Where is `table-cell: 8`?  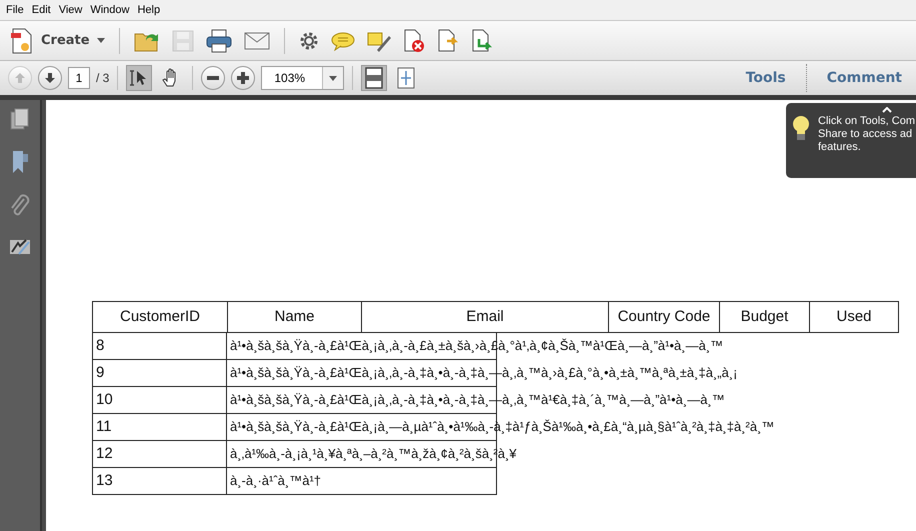
table-cell: 8 is located at coordinates (160, 346).